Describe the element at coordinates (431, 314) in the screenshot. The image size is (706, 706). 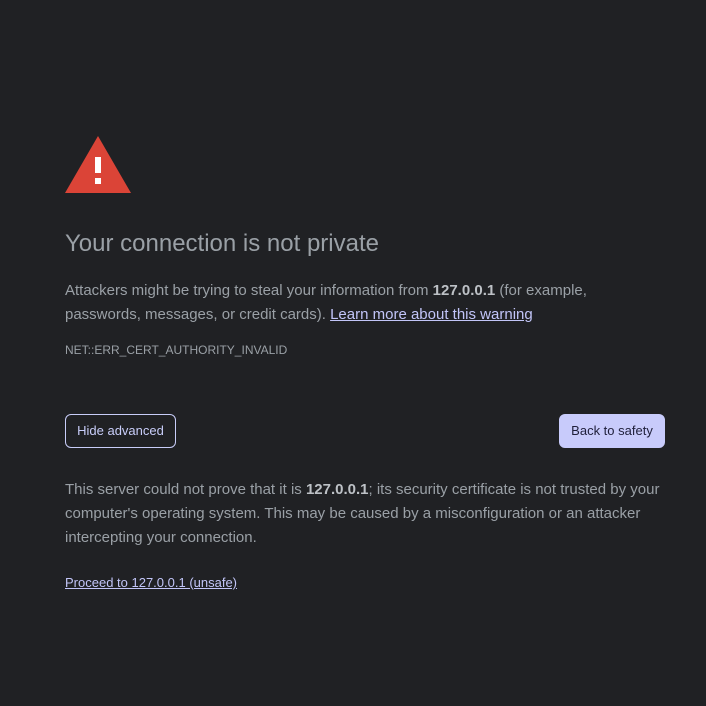
I see `learn-more-link: Learn more about this warning` at that location.